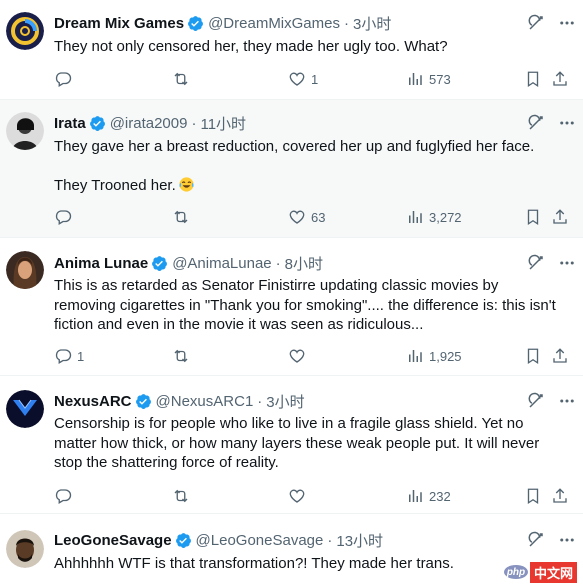 The height and width of the screenshot is (584, 583). Describe the element at coordinates (274, 23) in the screenshot. I see `handle: @DreamMixGames` at that location.